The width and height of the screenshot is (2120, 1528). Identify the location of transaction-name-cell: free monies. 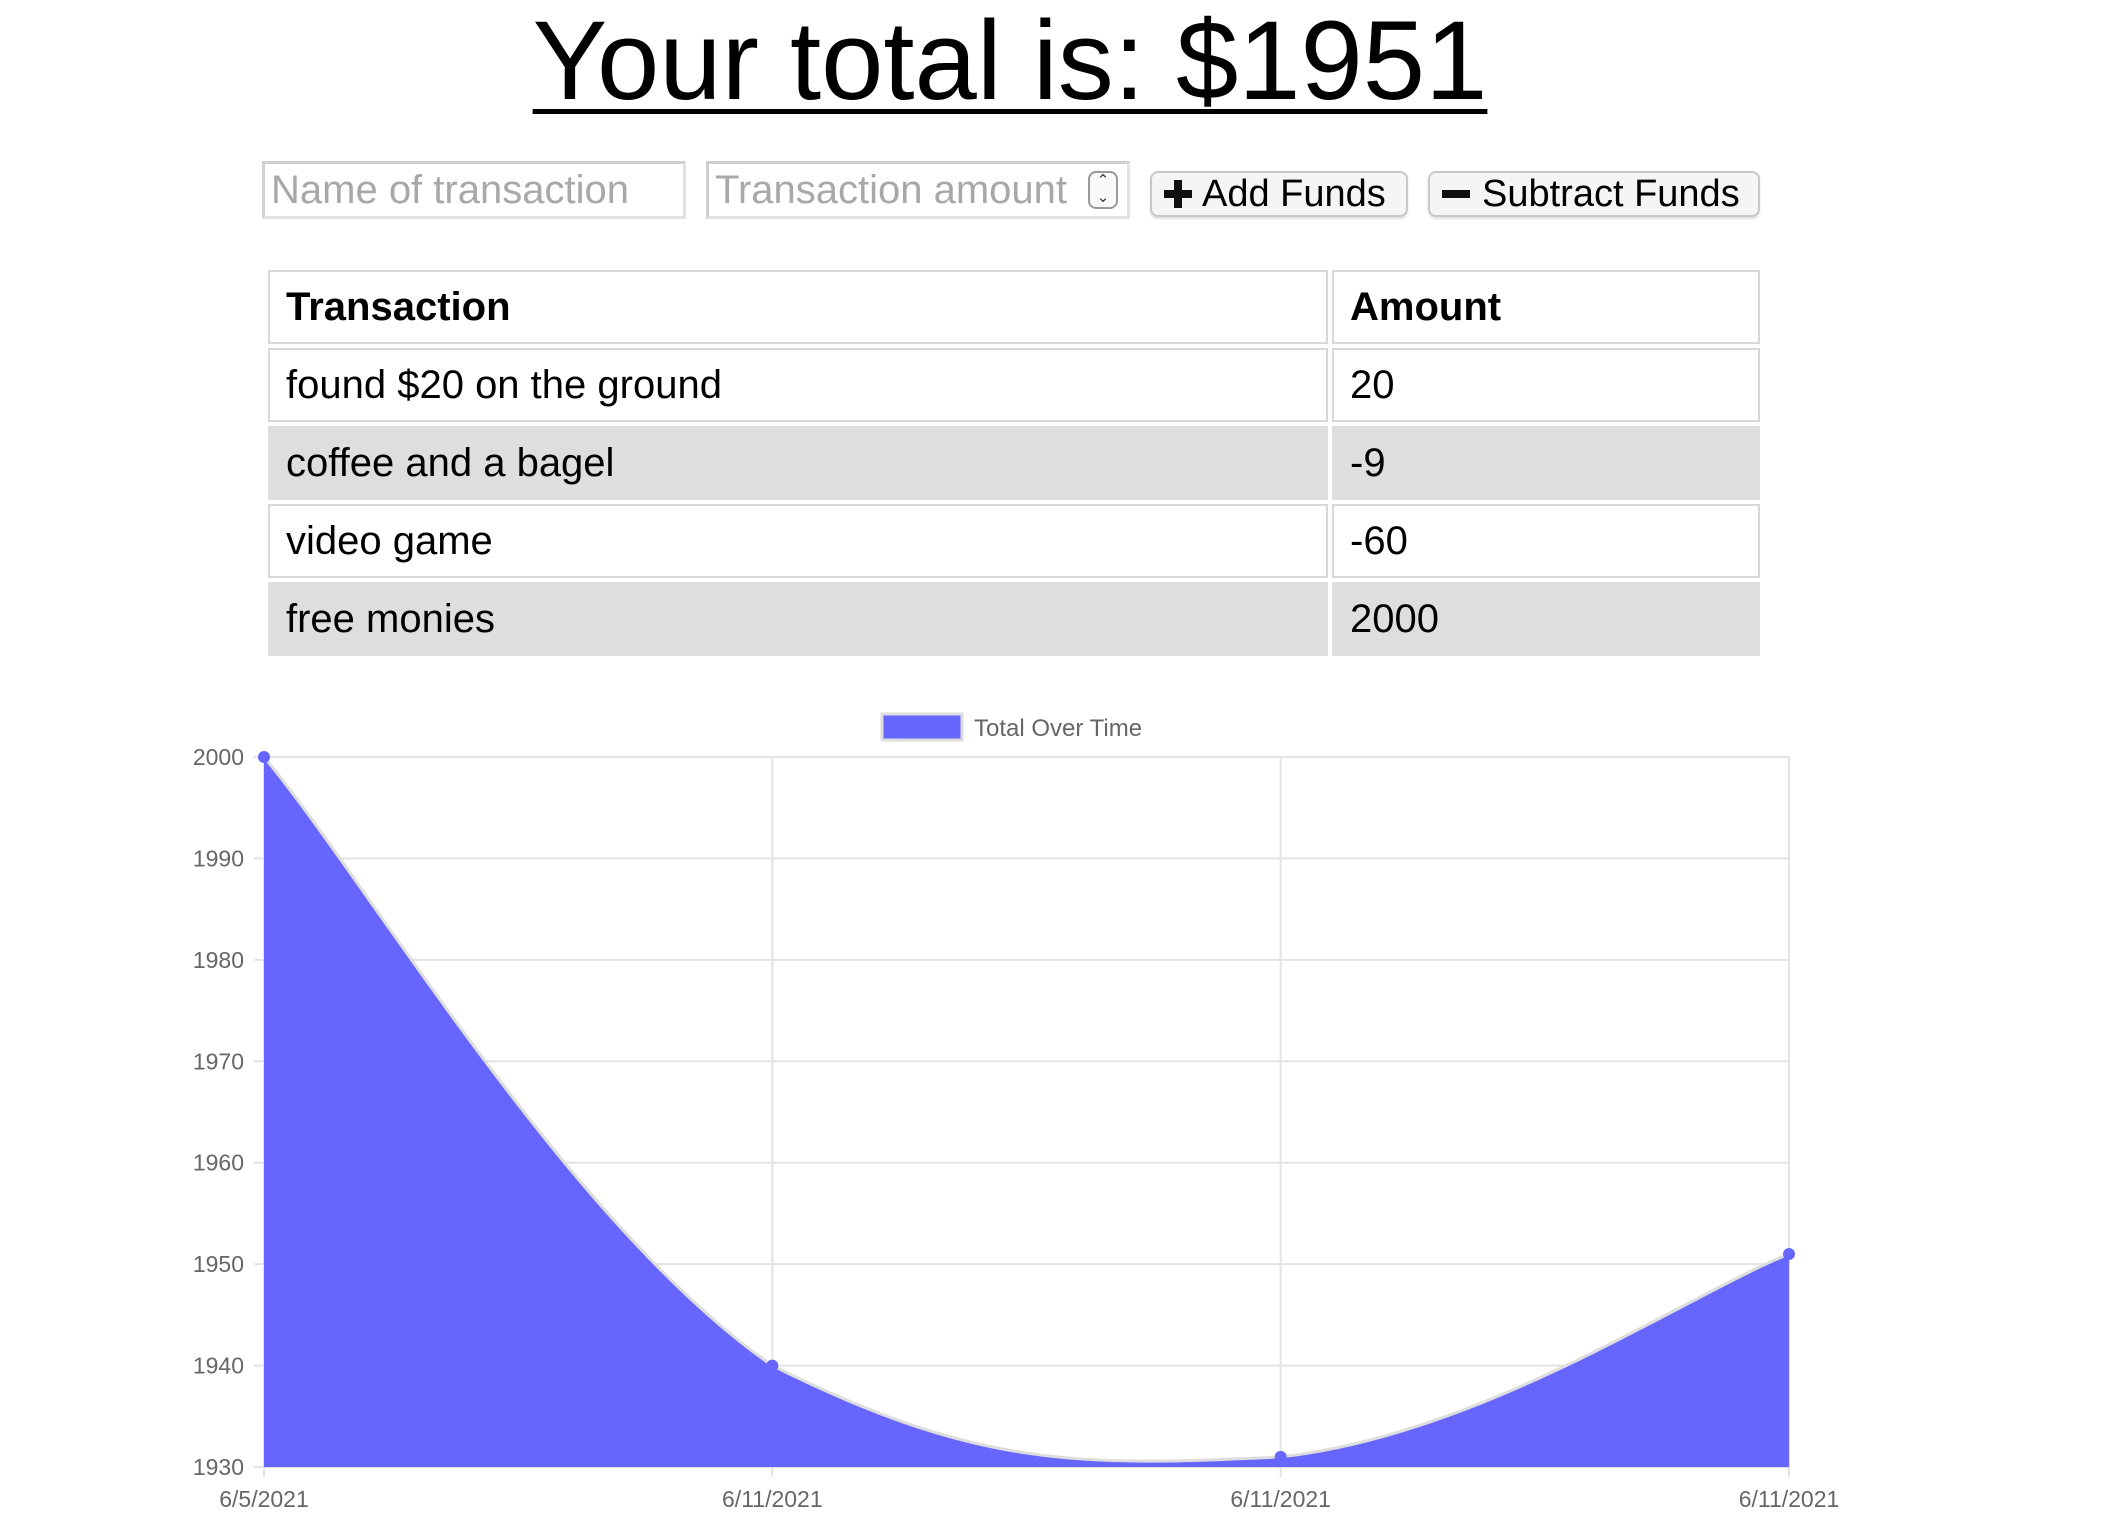
(798, 619).